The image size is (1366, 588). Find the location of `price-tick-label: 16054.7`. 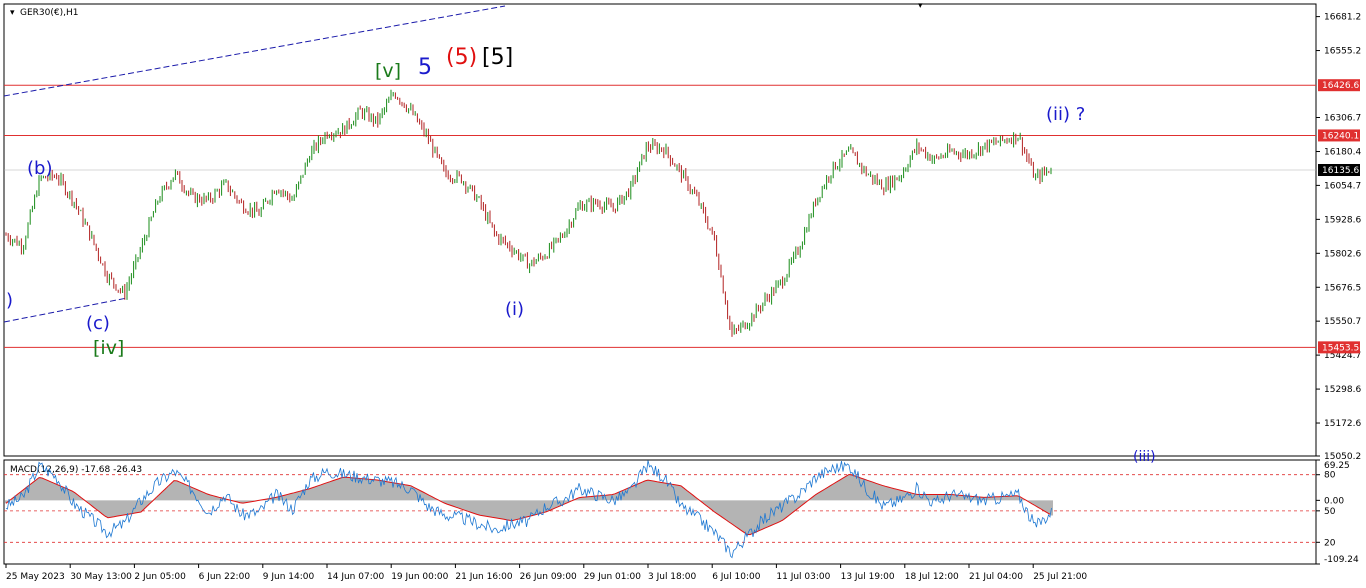

price-tick-label: 16054.7 is located at coordinates (1342, 186).